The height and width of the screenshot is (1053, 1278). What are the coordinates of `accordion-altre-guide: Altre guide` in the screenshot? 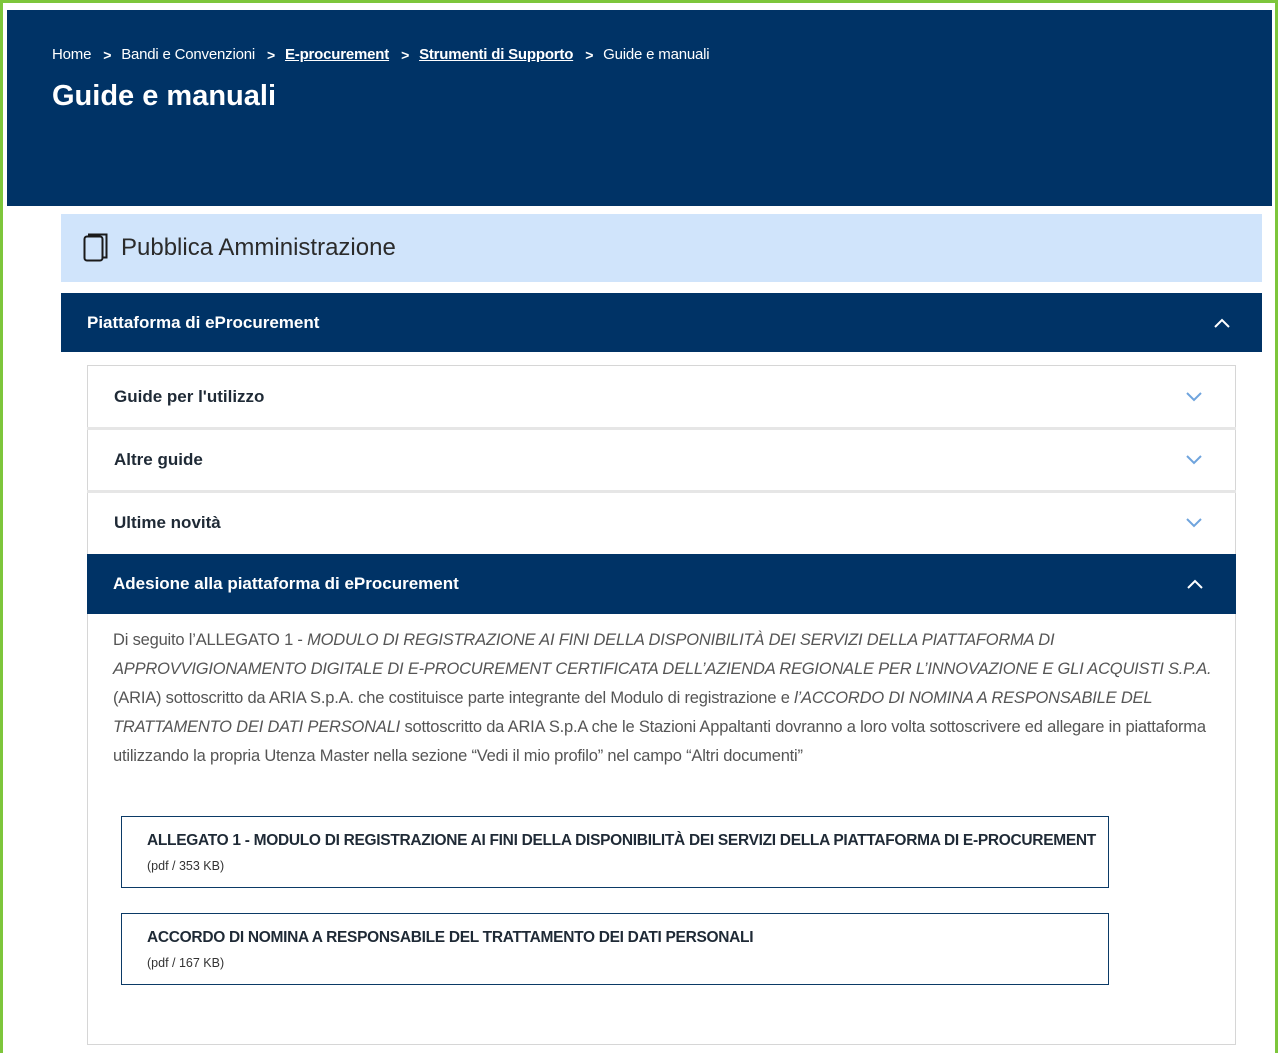 It's located at (661, 460).